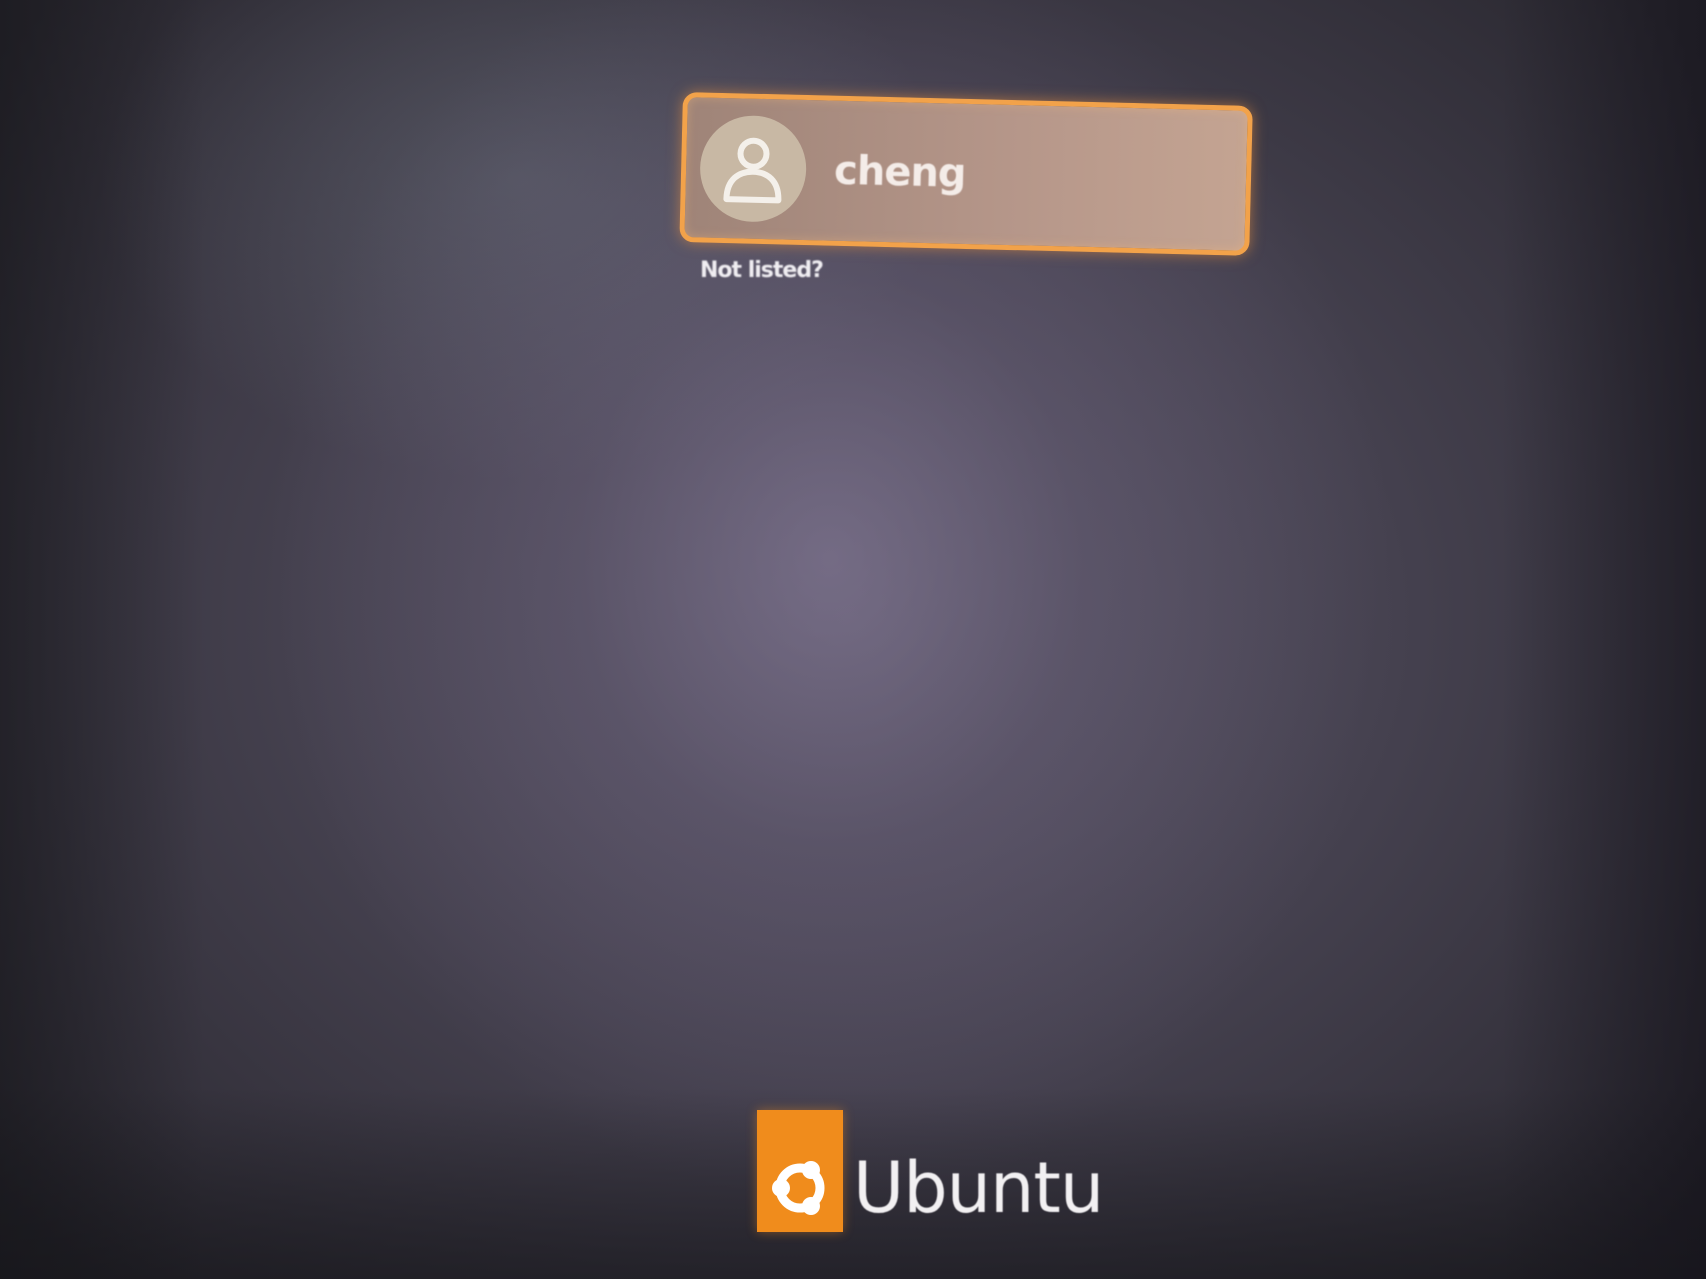 The height and width of the screenshot is (1279, 1706). I want to click on ubuntu-logo-icon, so click(800, 1171).